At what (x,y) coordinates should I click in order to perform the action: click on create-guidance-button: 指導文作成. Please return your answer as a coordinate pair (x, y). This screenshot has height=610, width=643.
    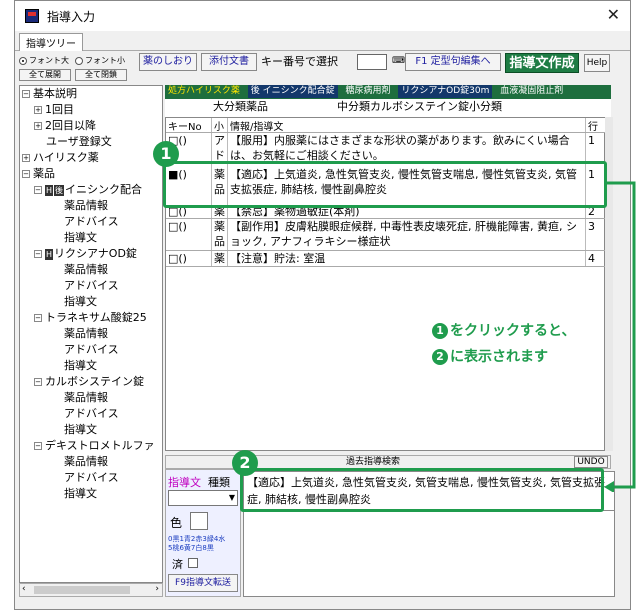
    Looking at the image, I should click on (542, 63).